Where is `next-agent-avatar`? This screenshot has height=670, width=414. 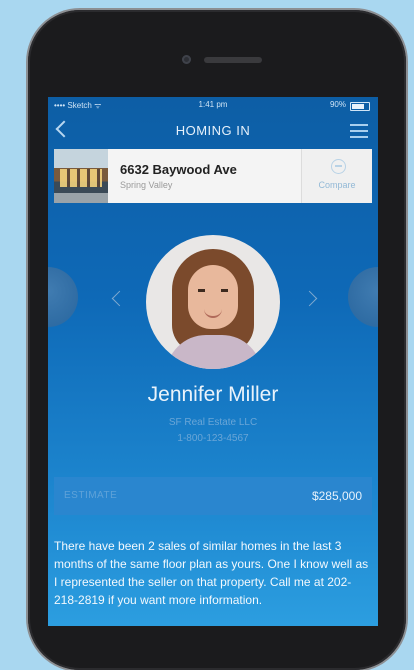 next-agent-avatar is located at coordinates (363, 297).